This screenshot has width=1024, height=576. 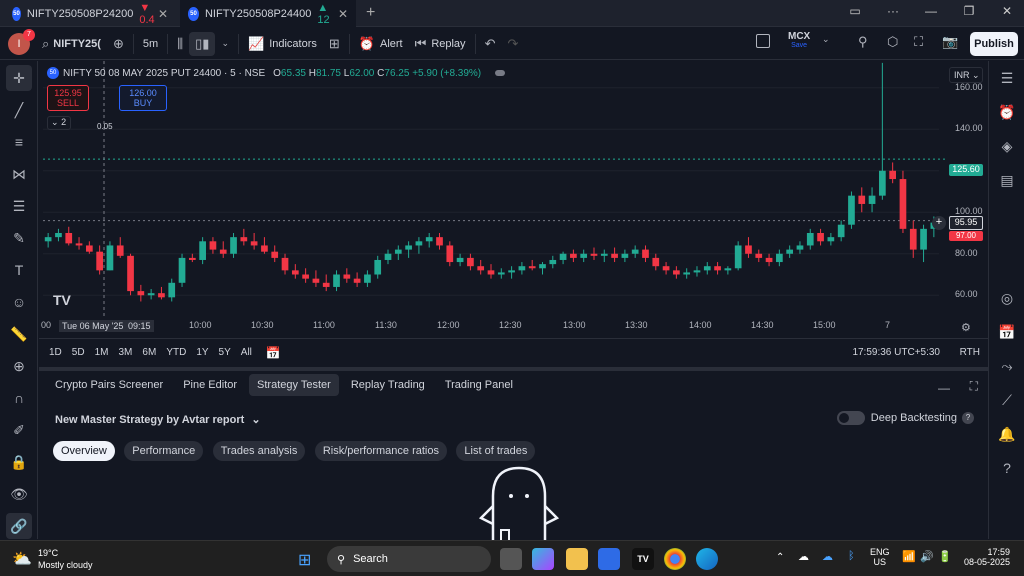 I want to click on exchange-button: MCX Save, so click(x=799, y=40).